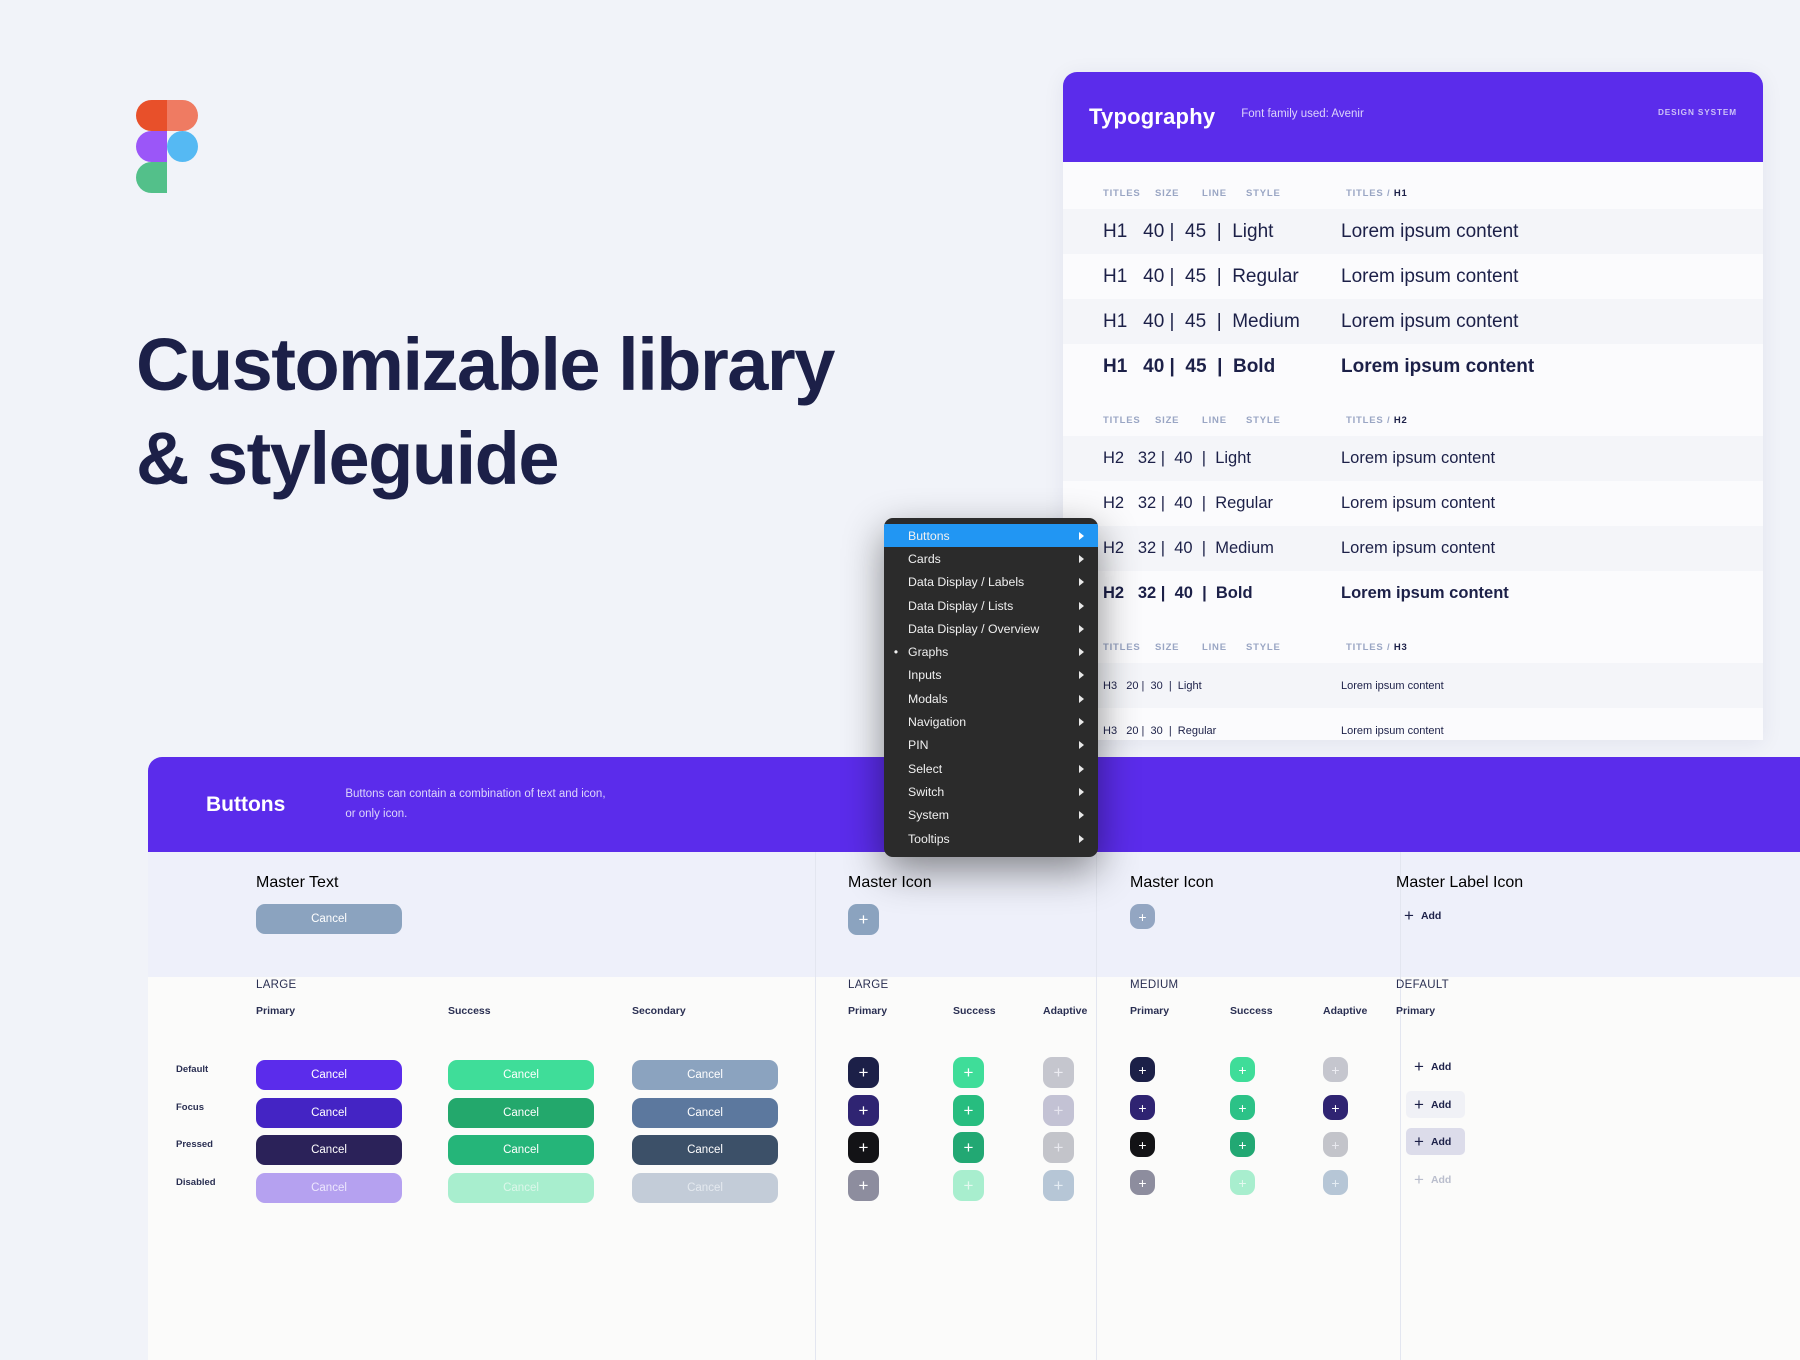 This screenshot has width=1800, height=1360. I want to click on icon-button-medium-success-pressed: +, so click(1242, 1144).